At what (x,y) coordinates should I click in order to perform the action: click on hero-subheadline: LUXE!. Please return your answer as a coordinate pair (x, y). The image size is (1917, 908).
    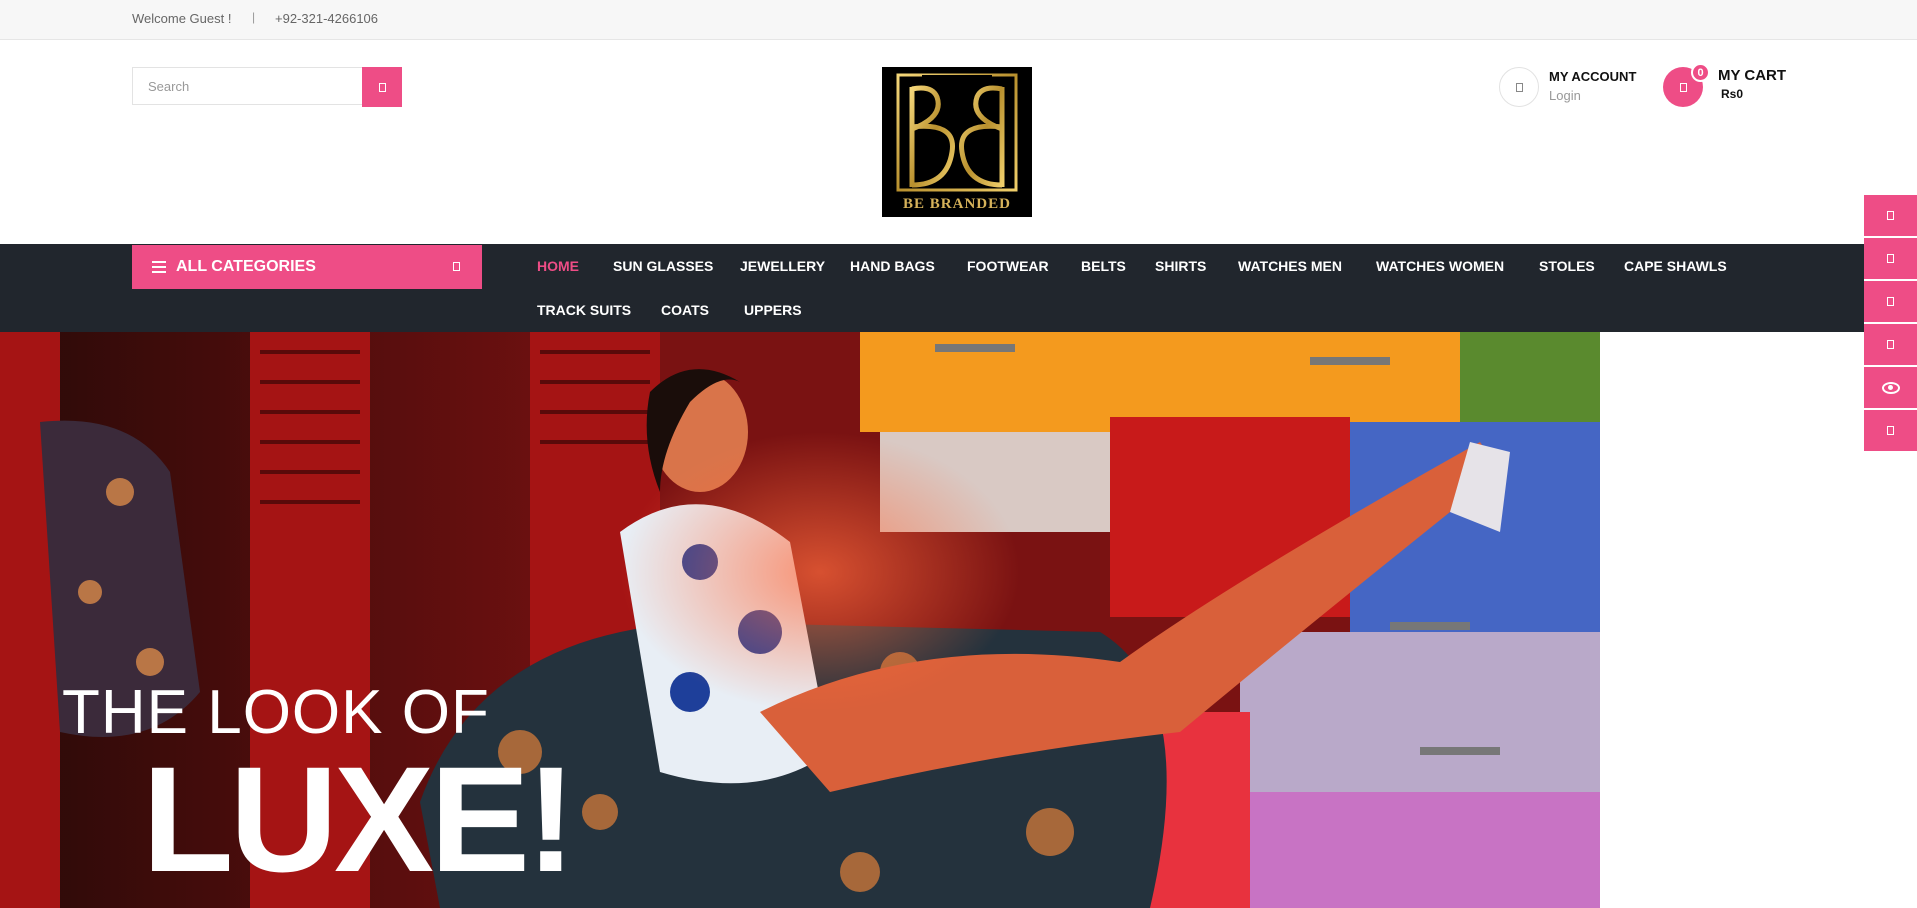
    Looking at the image, I should click on (359, 819).